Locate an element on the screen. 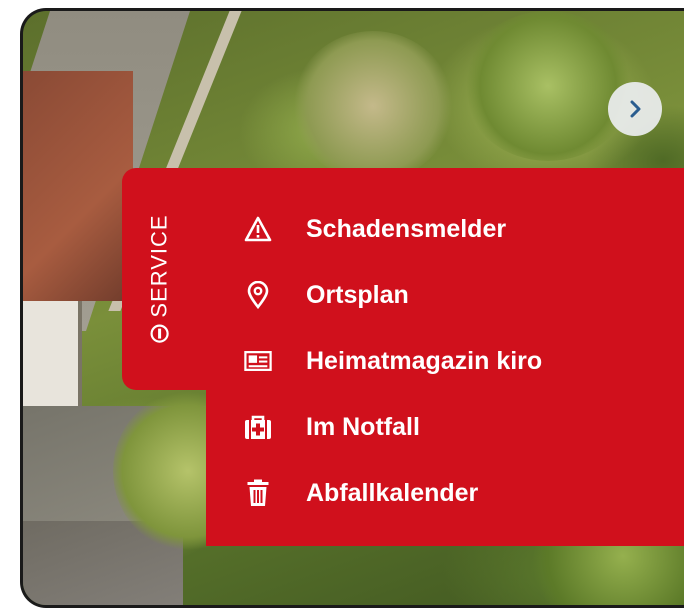  chevron-right-icon is located at coordinates (635, 109).